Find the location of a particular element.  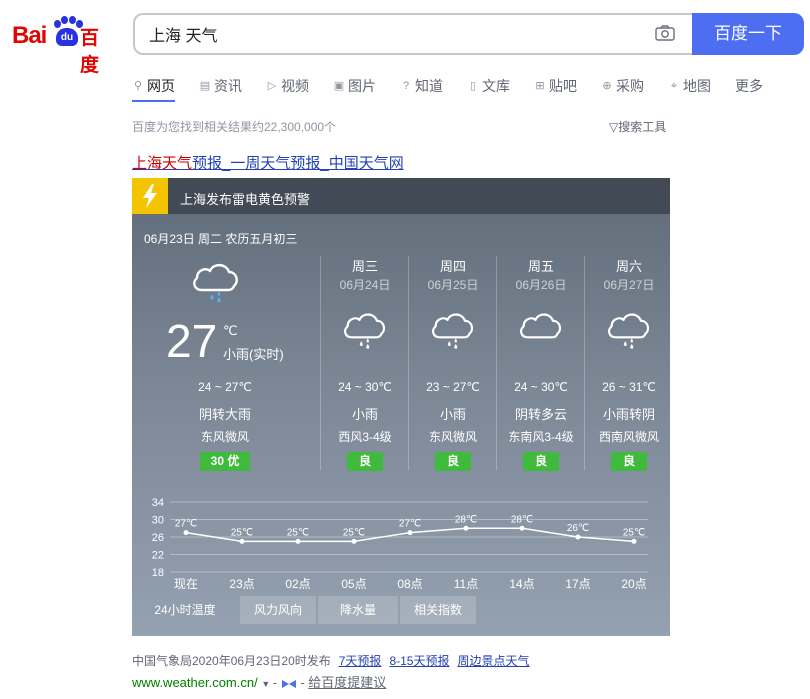

camera-icon is located at coordinates (665, 33).